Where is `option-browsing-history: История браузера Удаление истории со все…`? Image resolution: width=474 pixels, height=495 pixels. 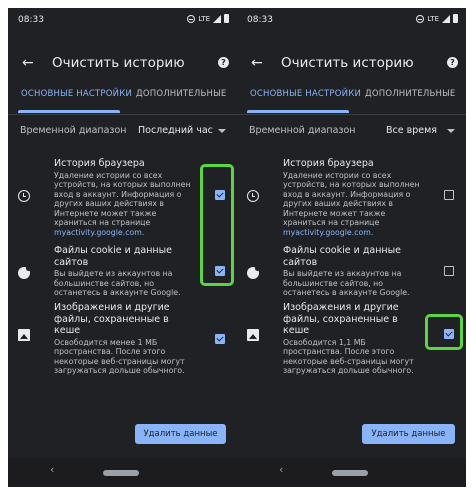 option-browsing-history: История браузера Удаление истории со все… is located at coordinates (351, 197).